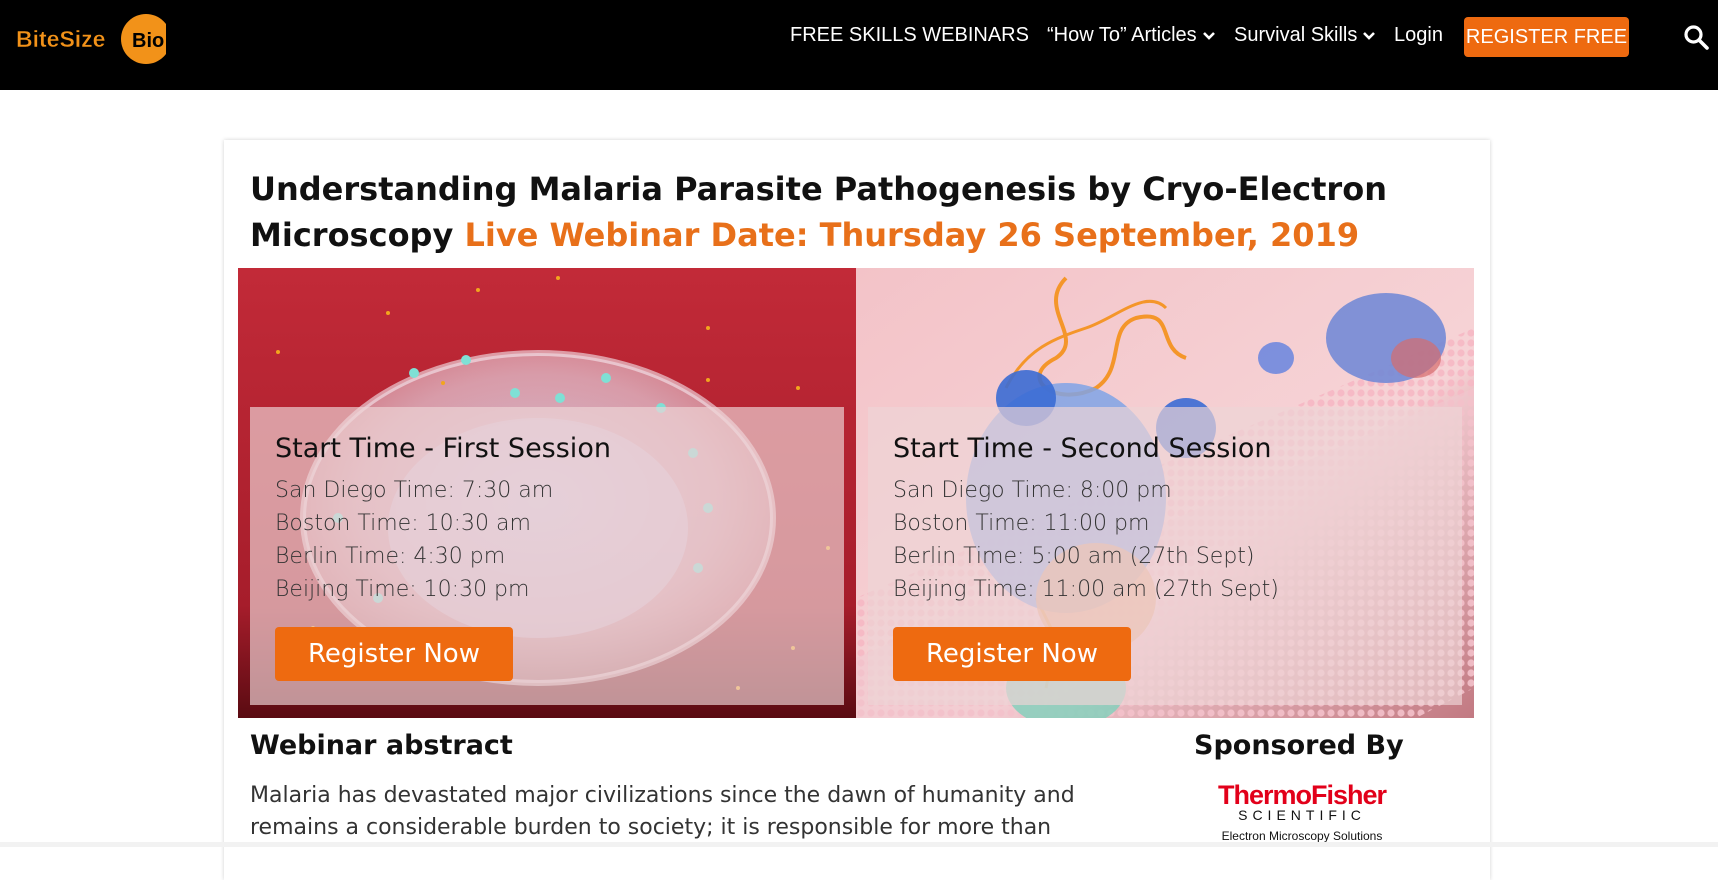 Image resolution: width=1718 pixels, height=880 pixels. I want to click on first-session-heading: Start Time - First Session, so click(443, 448).